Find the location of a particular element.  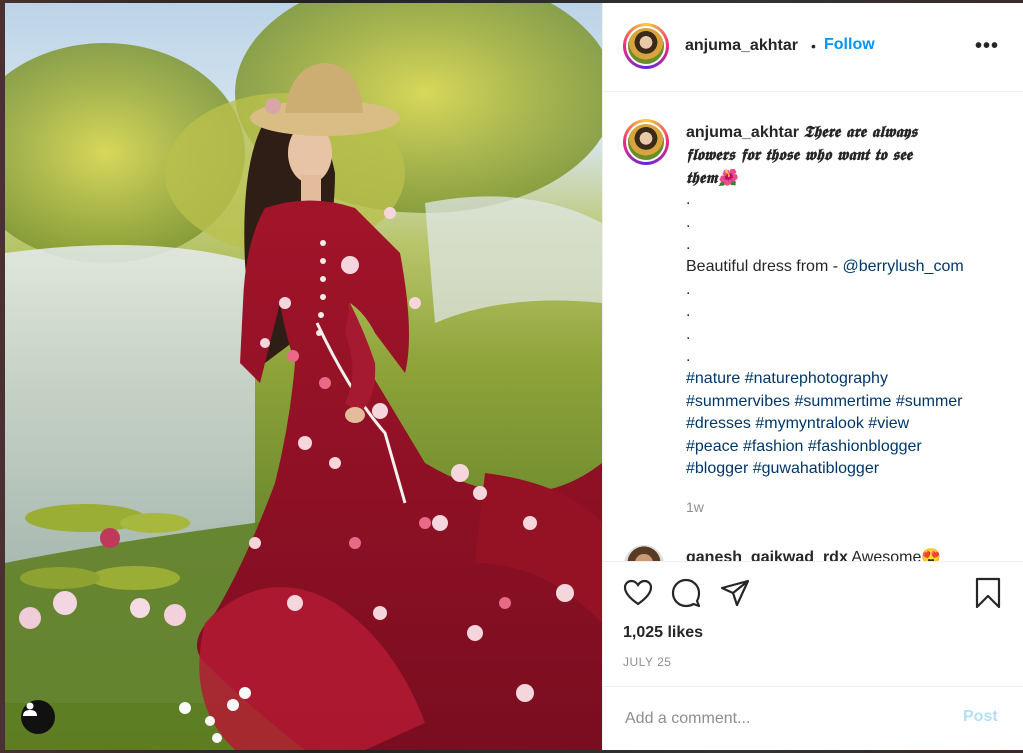

commenter-username: ganesh_gaikwad_rdx is located at coordinates (767, 555).